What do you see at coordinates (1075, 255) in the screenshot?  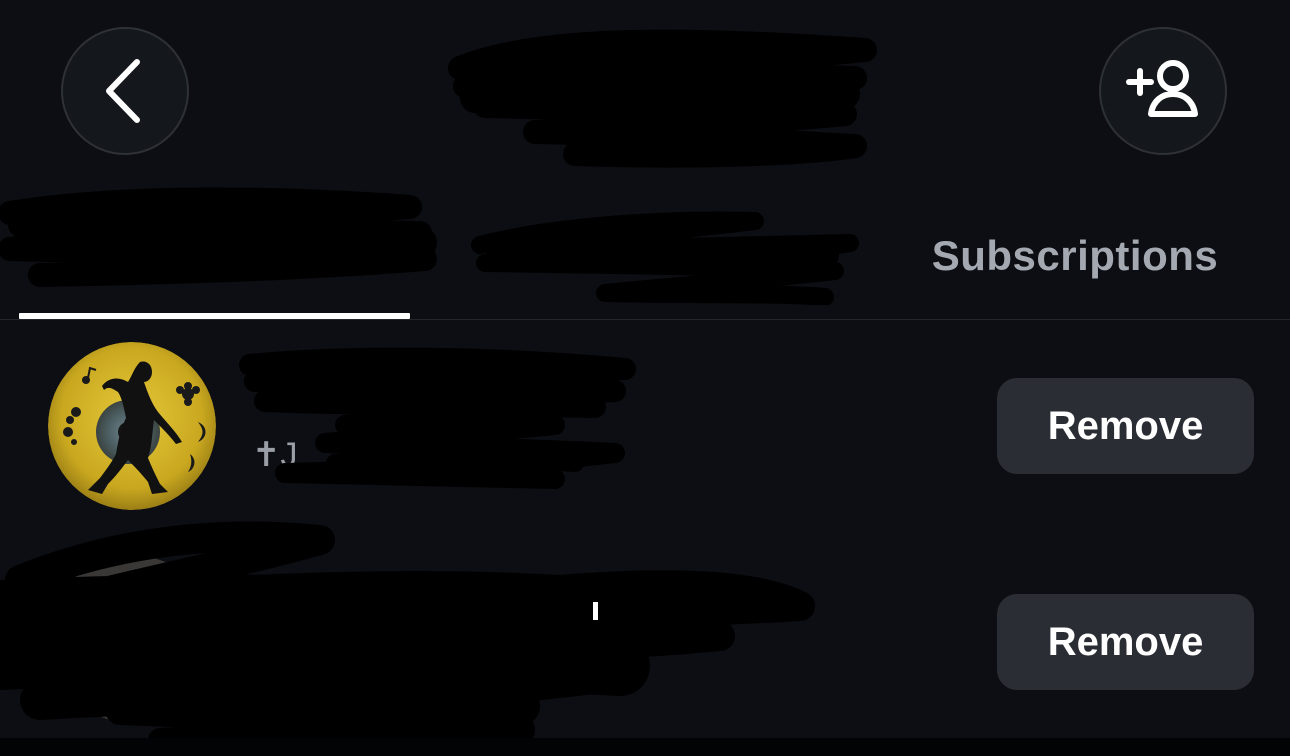 I see `tab-subscriptions-label: Subscriptions` at bounding box center [1075, 255].